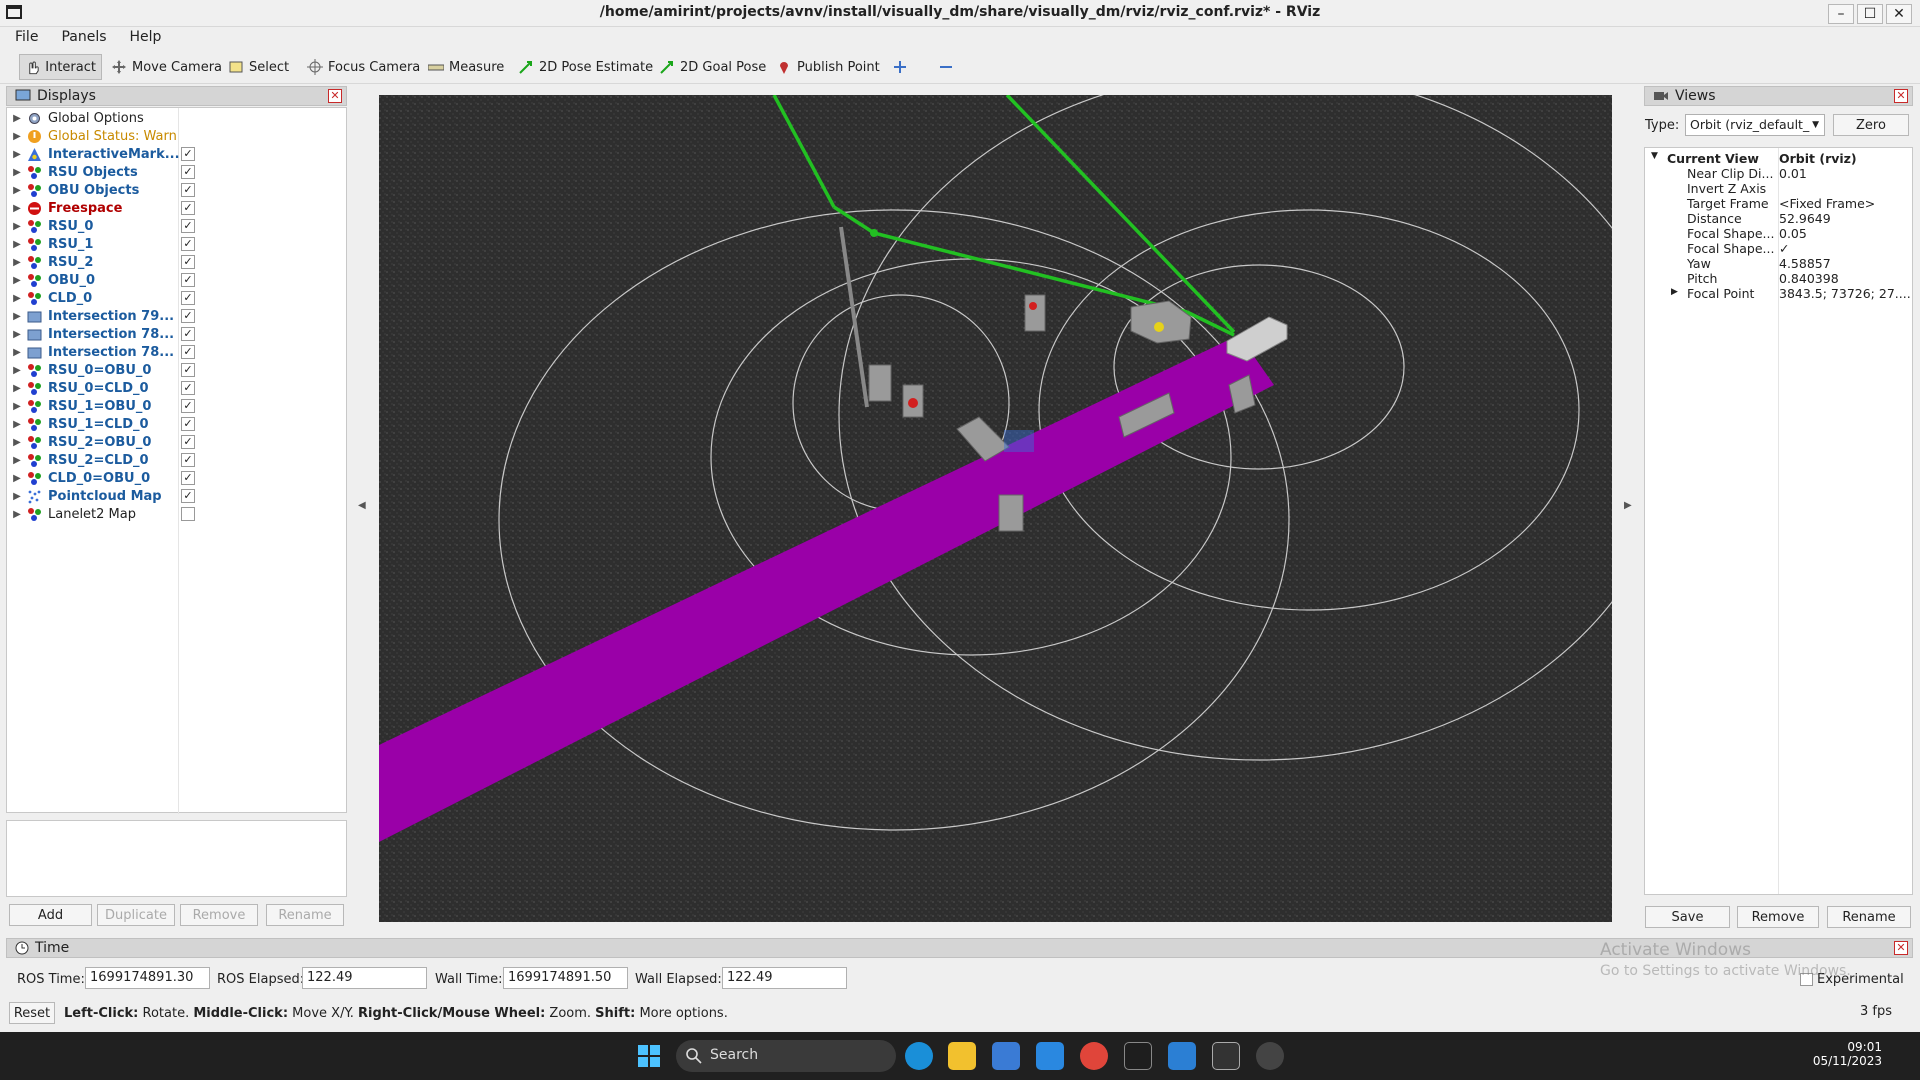 This screenshot has width=1920, height=1080. What do you see at coordinates (26, 37) in the screenshot?
I see `menu-file: File` at bounding box center [26, 37].